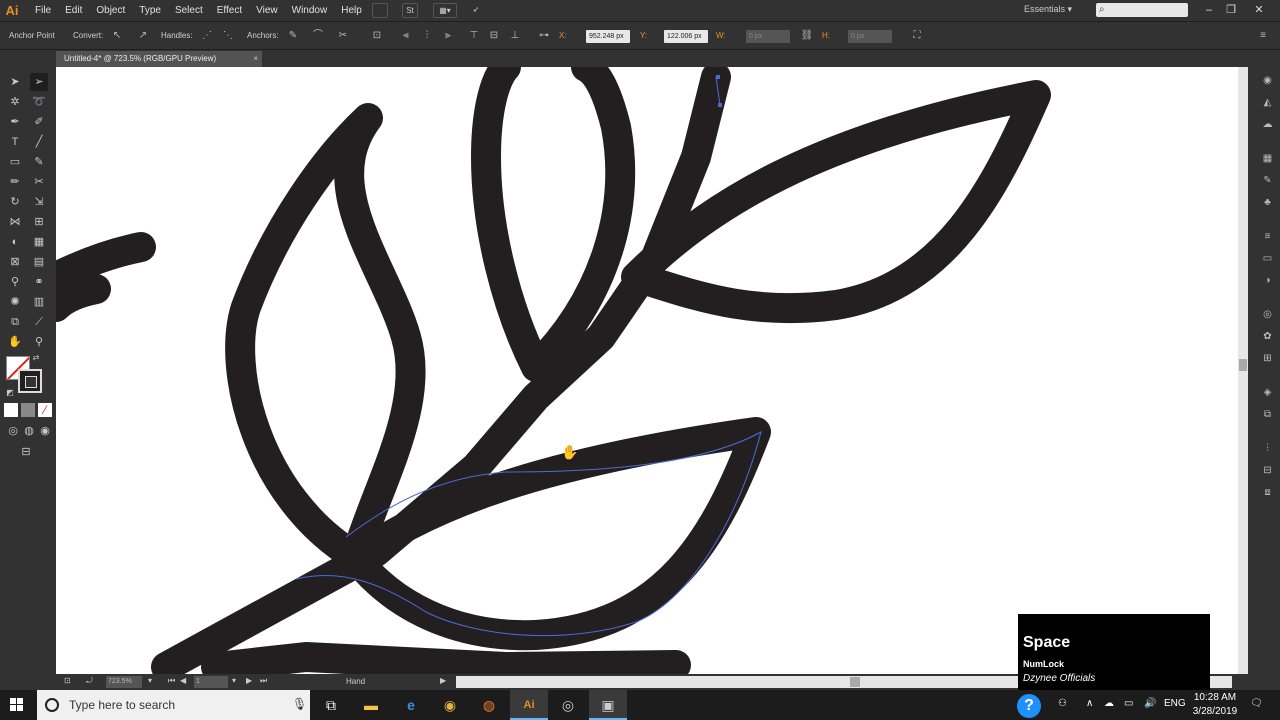 This screenshot has height=720, width=1280. What do you see at coordinates (150, 10) in the screenshot?
I see `menu-type: Type` at bounding box center [150, 10].